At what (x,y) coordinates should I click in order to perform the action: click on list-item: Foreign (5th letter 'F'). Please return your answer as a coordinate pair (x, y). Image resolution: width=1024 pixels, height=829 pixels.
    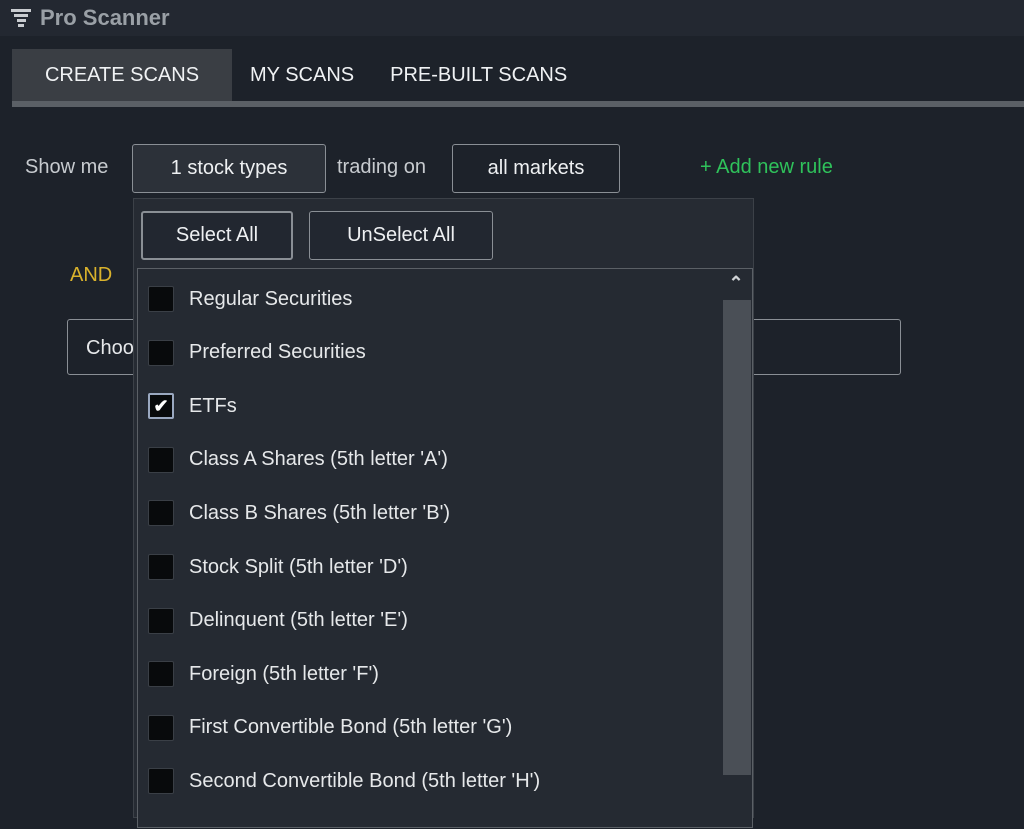
    Looking at the image, I should click on (263, 674).